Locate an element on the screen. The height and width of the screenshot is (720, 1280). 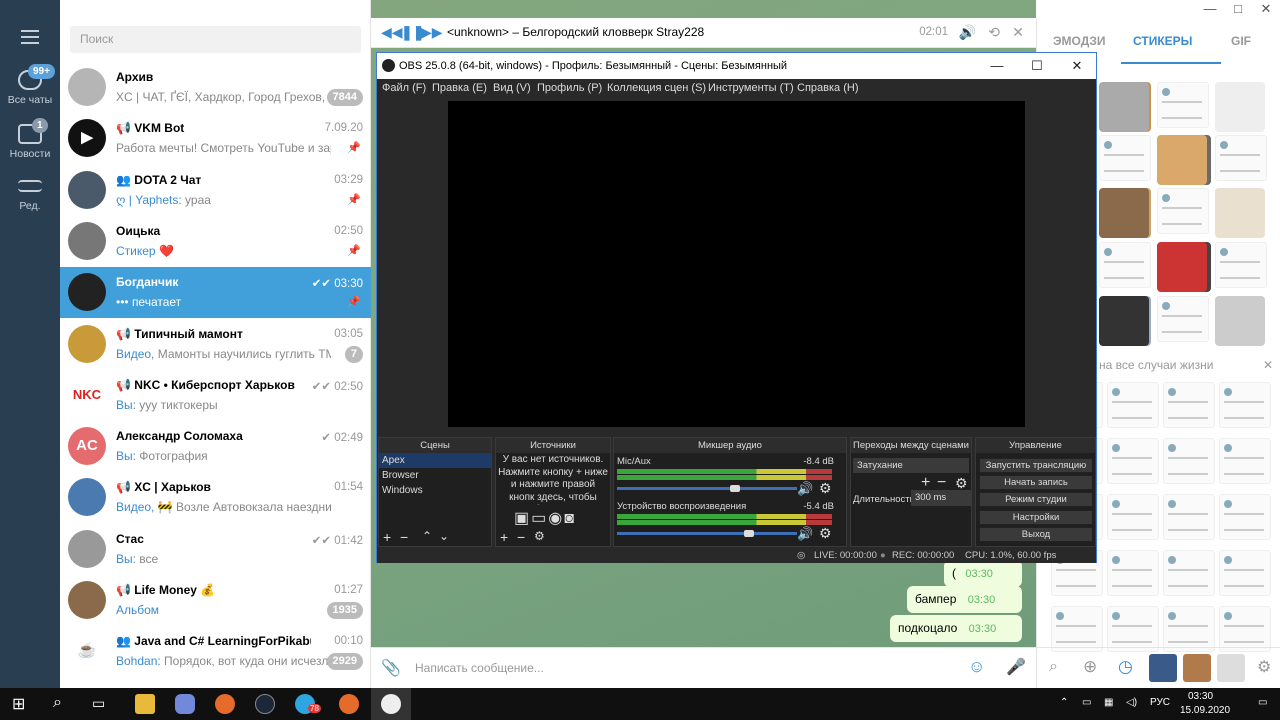
menu-profile: Профиль (P) is located at coordinates (569, 88).